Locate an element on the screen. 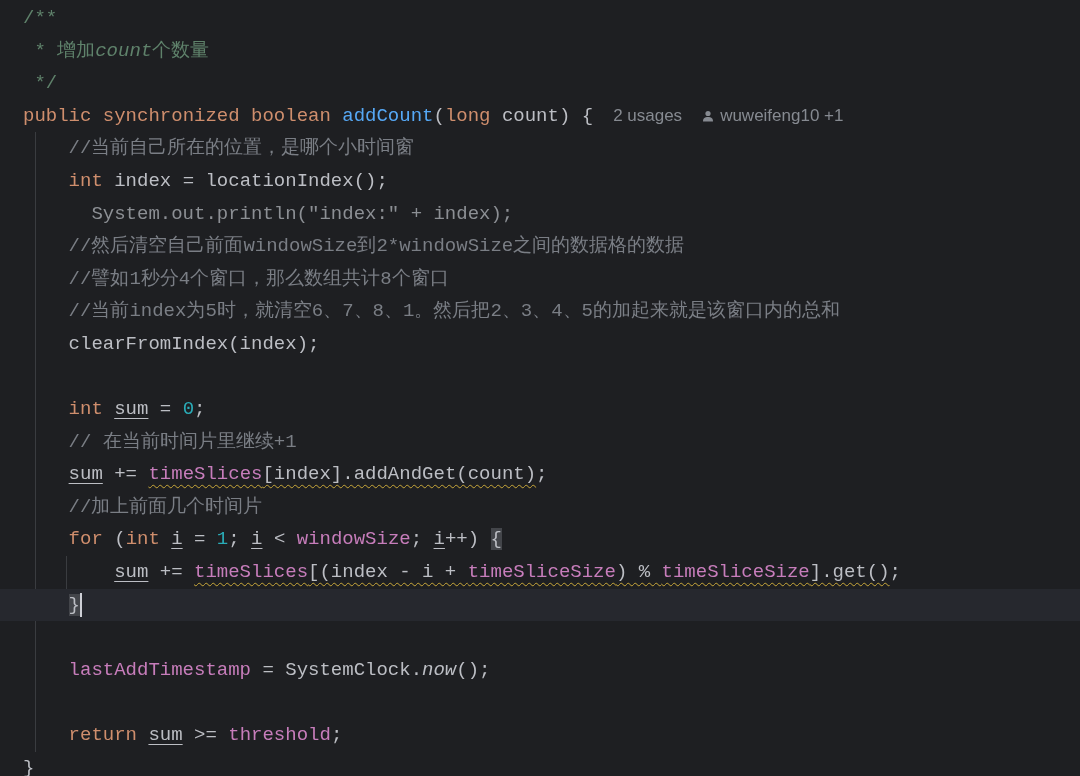 Image resolution: width=1080 pixels, height=776 pixels. code-line: //譬如1秒分4个窗口，那么数组共计8个窗口 is located at coordinates (258, 279).